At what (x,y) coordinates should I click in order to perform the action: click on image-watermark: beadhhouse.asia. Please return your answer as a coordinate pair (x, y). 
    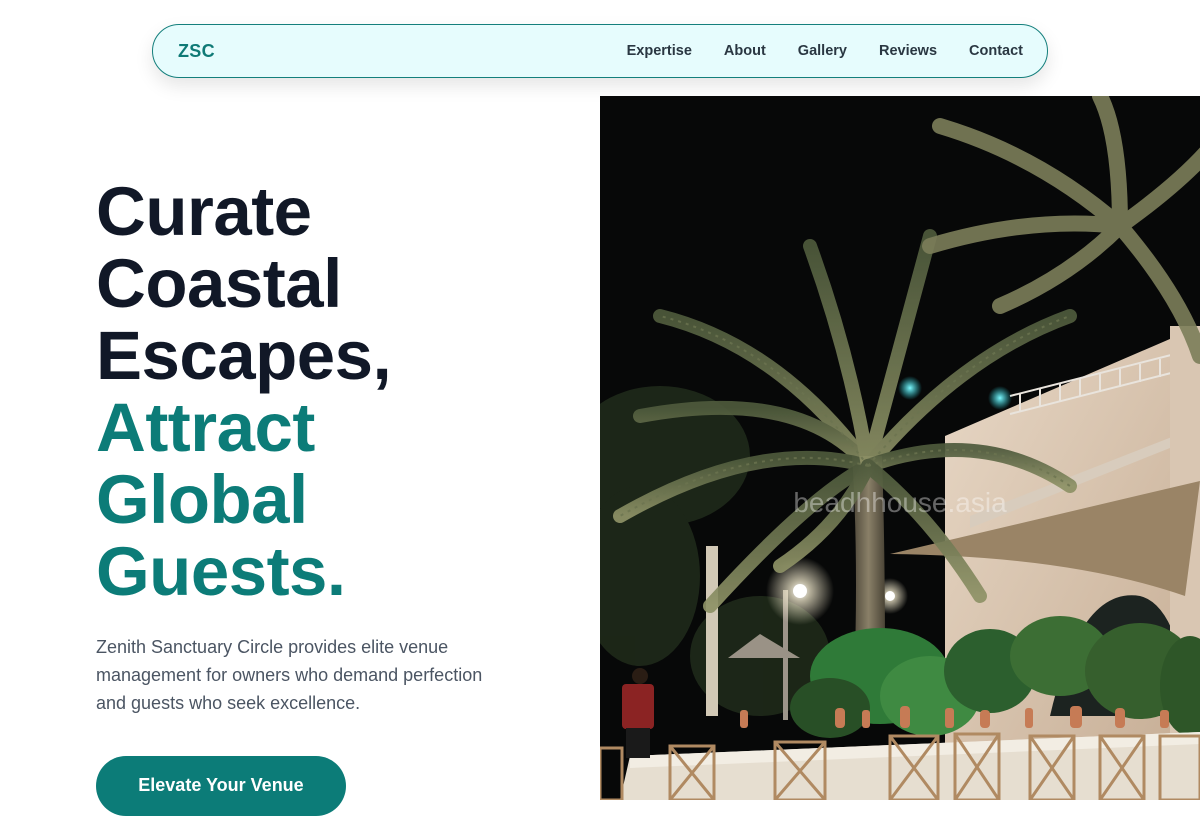
    Looking at the image, I should click on (900, 502).